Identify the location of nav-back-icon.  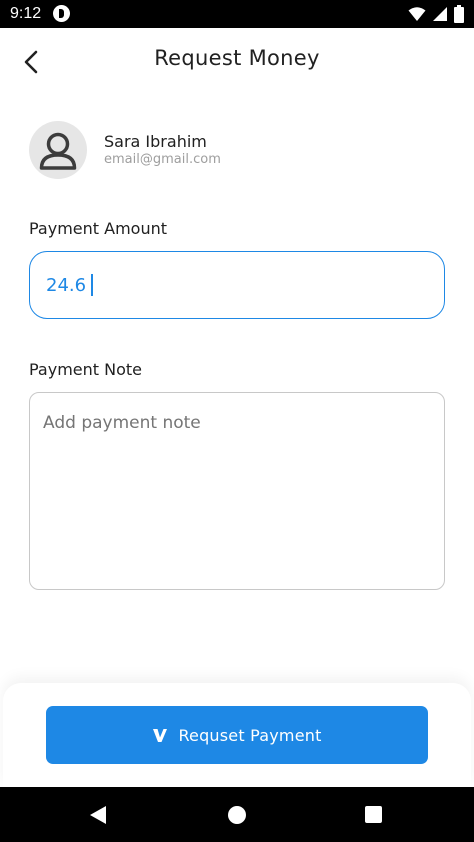
(98, 815).